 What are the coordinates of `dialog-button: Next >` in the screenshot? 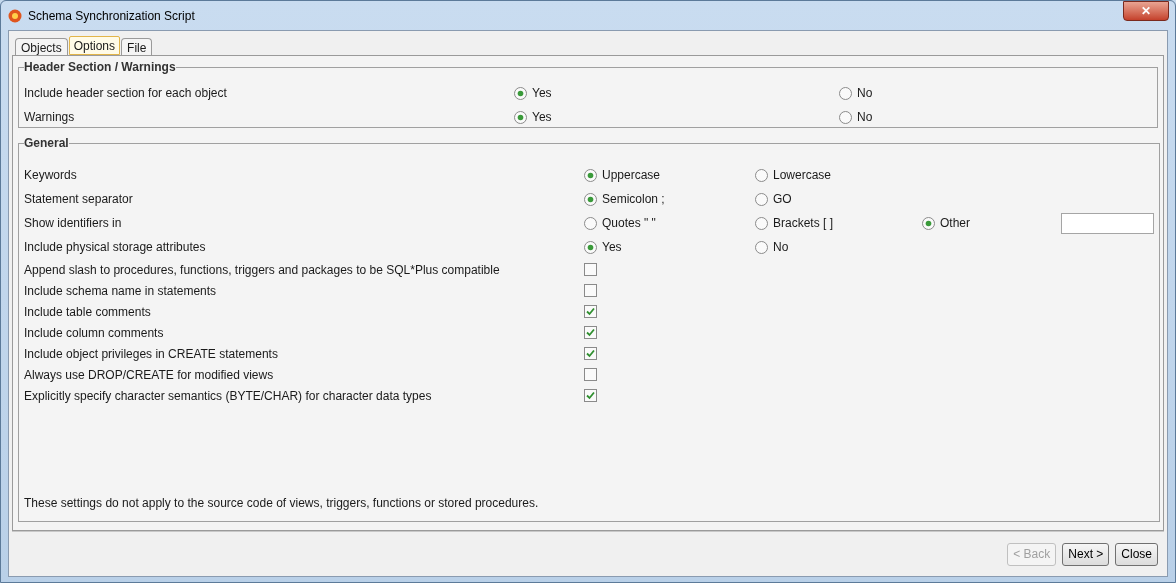 It's located at (1086, 554).